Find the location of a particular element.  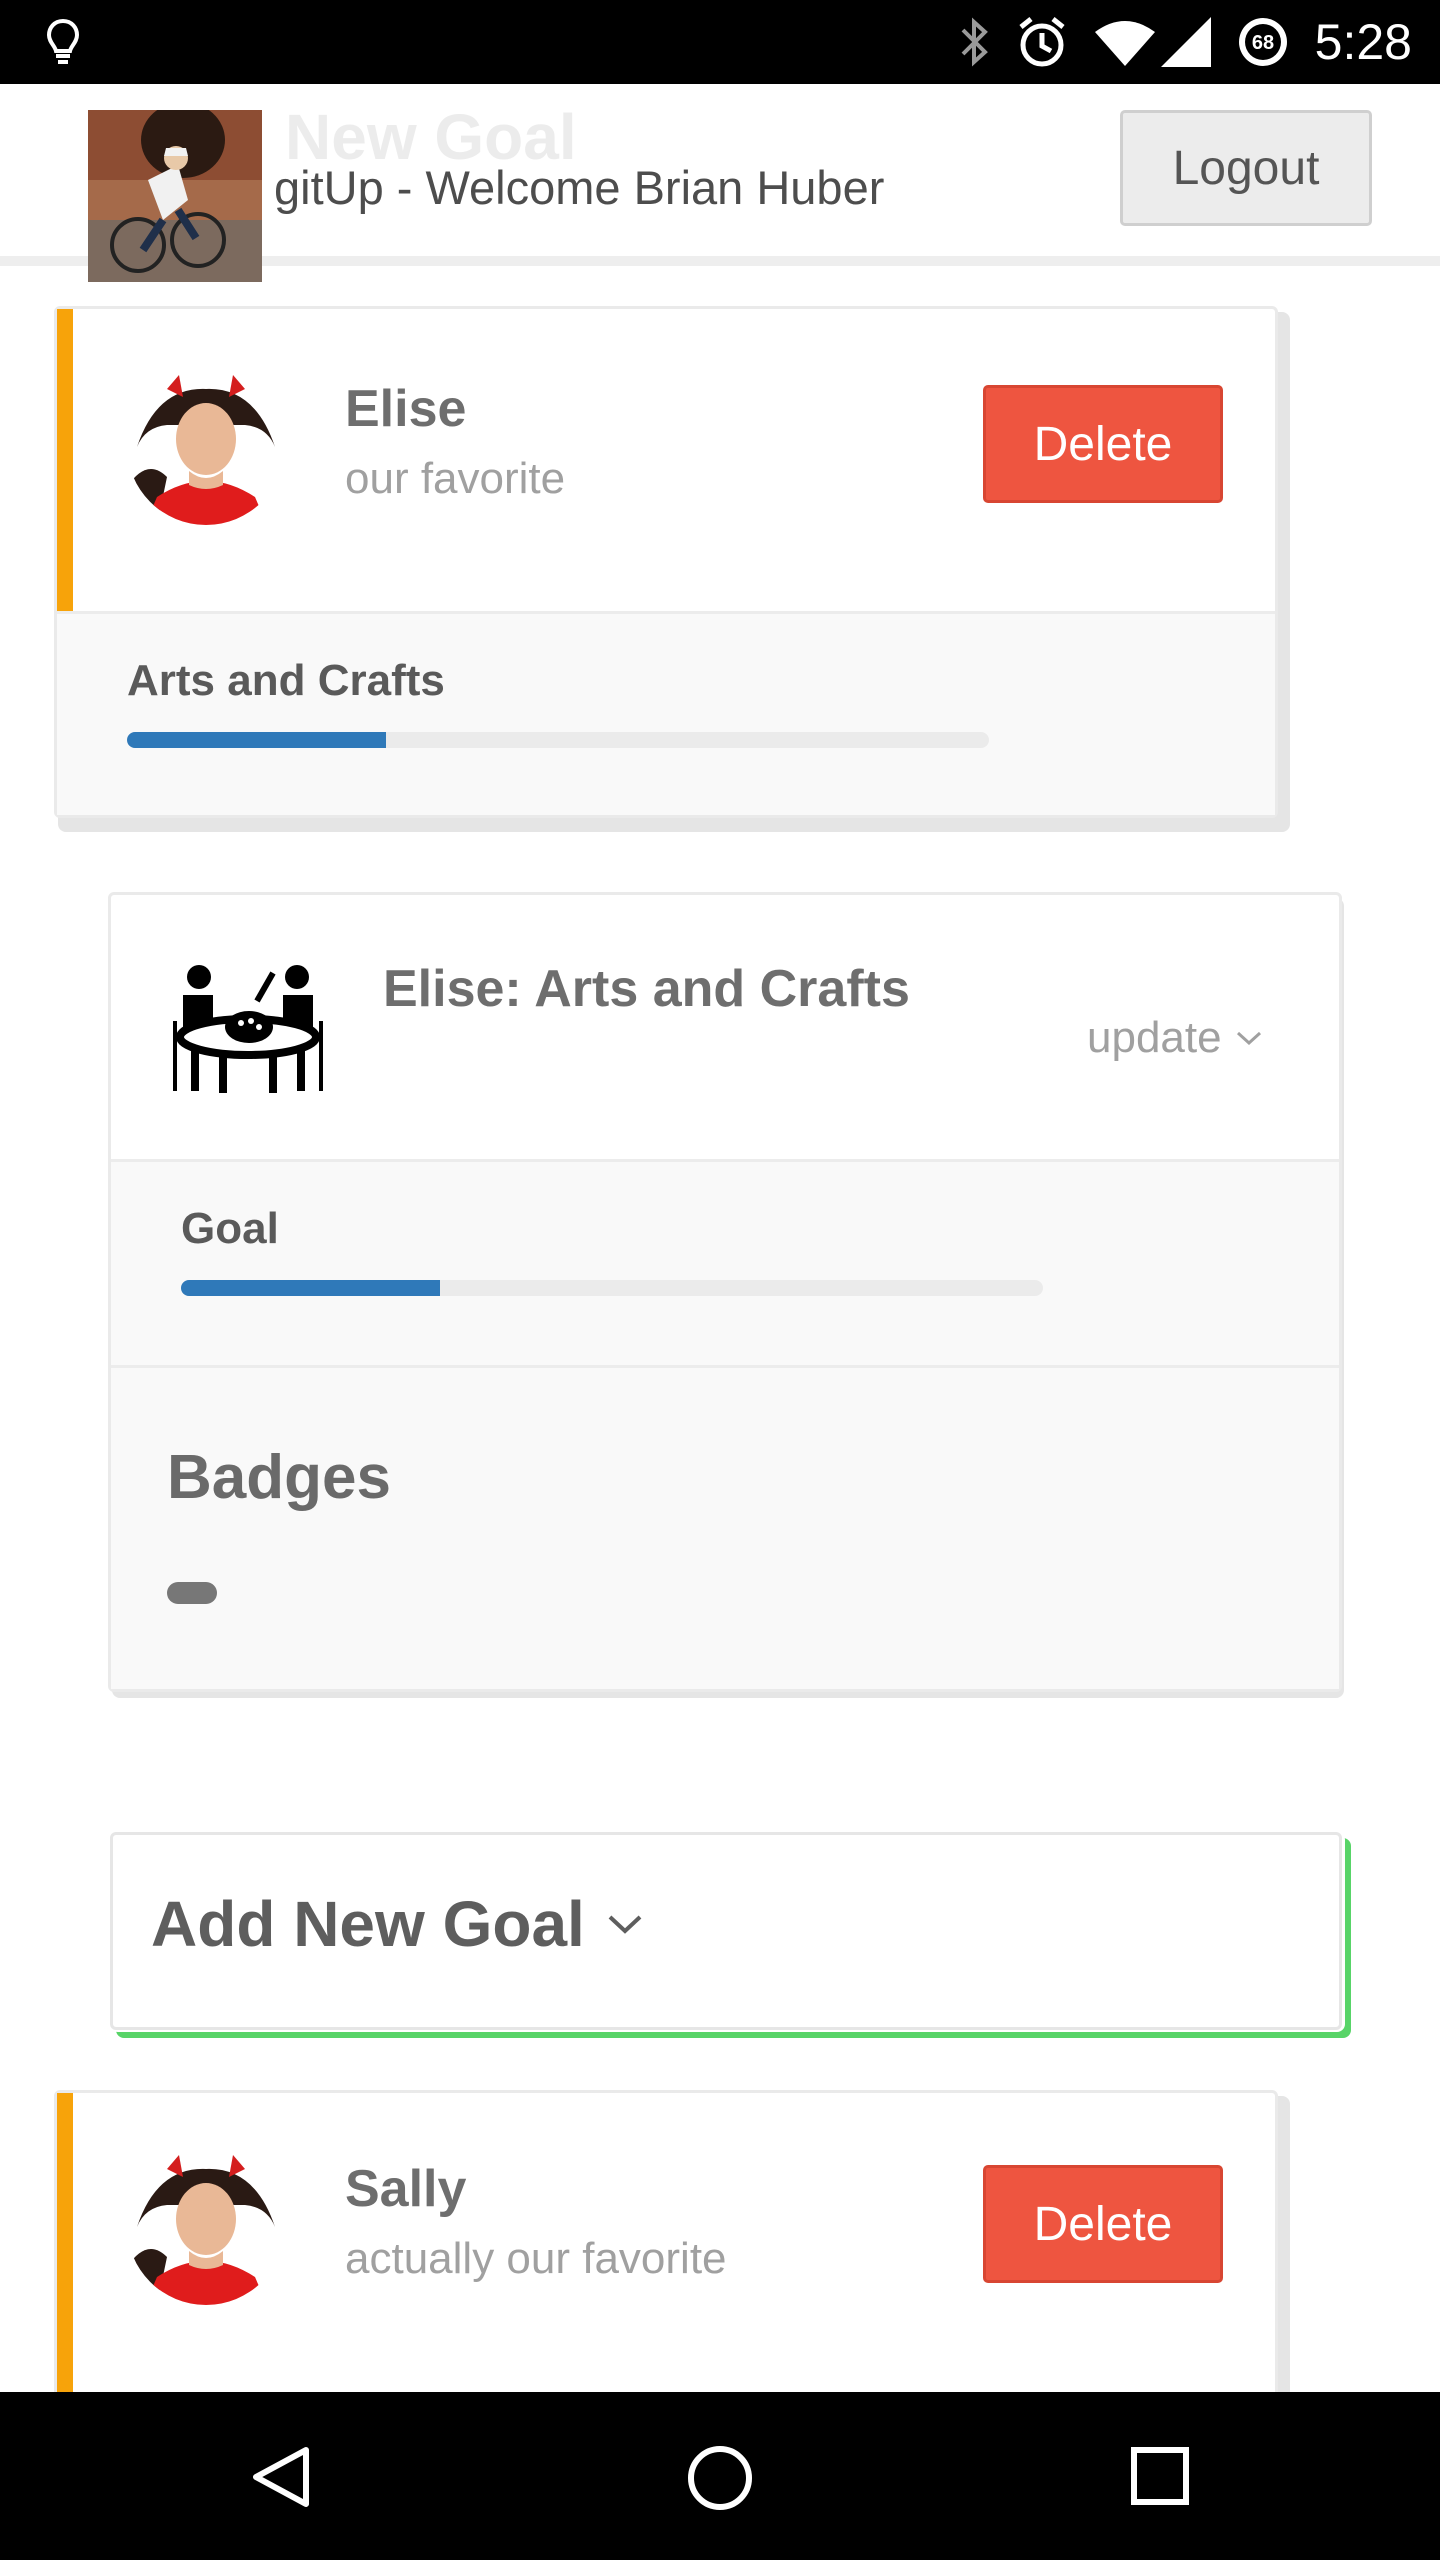

update-dropdown: update is located at coordinates (1175, 1038).